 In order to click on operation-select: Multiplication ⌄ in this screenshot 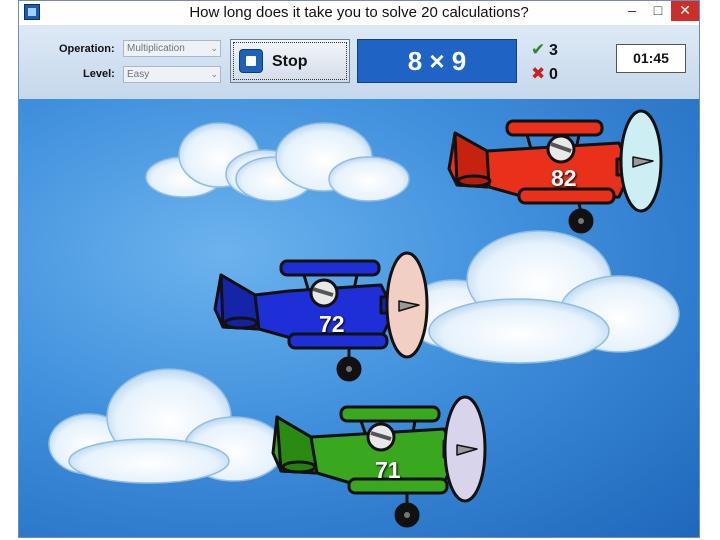, I will do `click(172, 48)`.